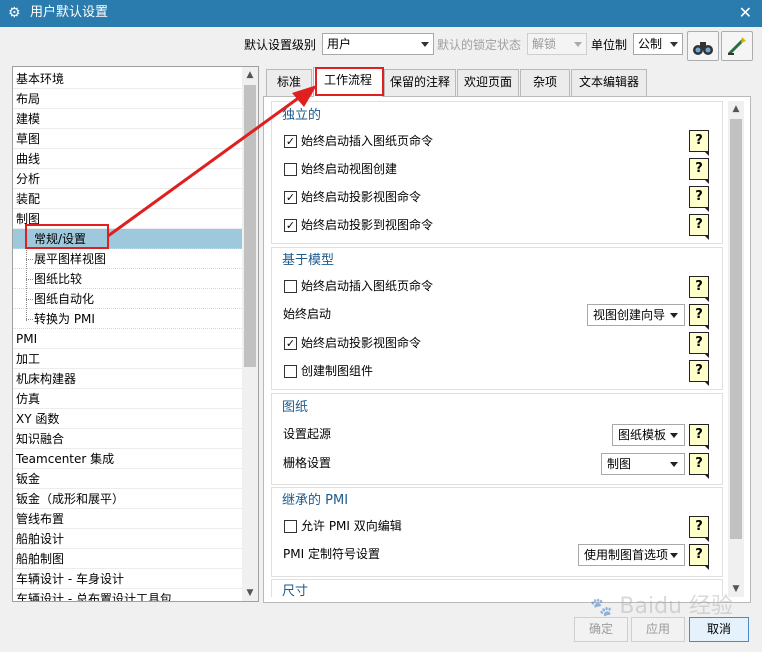  Describe the element at coordinates (127, 579) in the screenshot. I see `tree-item-vehicle-body: 车辆设计 - 车身设计` at that location.